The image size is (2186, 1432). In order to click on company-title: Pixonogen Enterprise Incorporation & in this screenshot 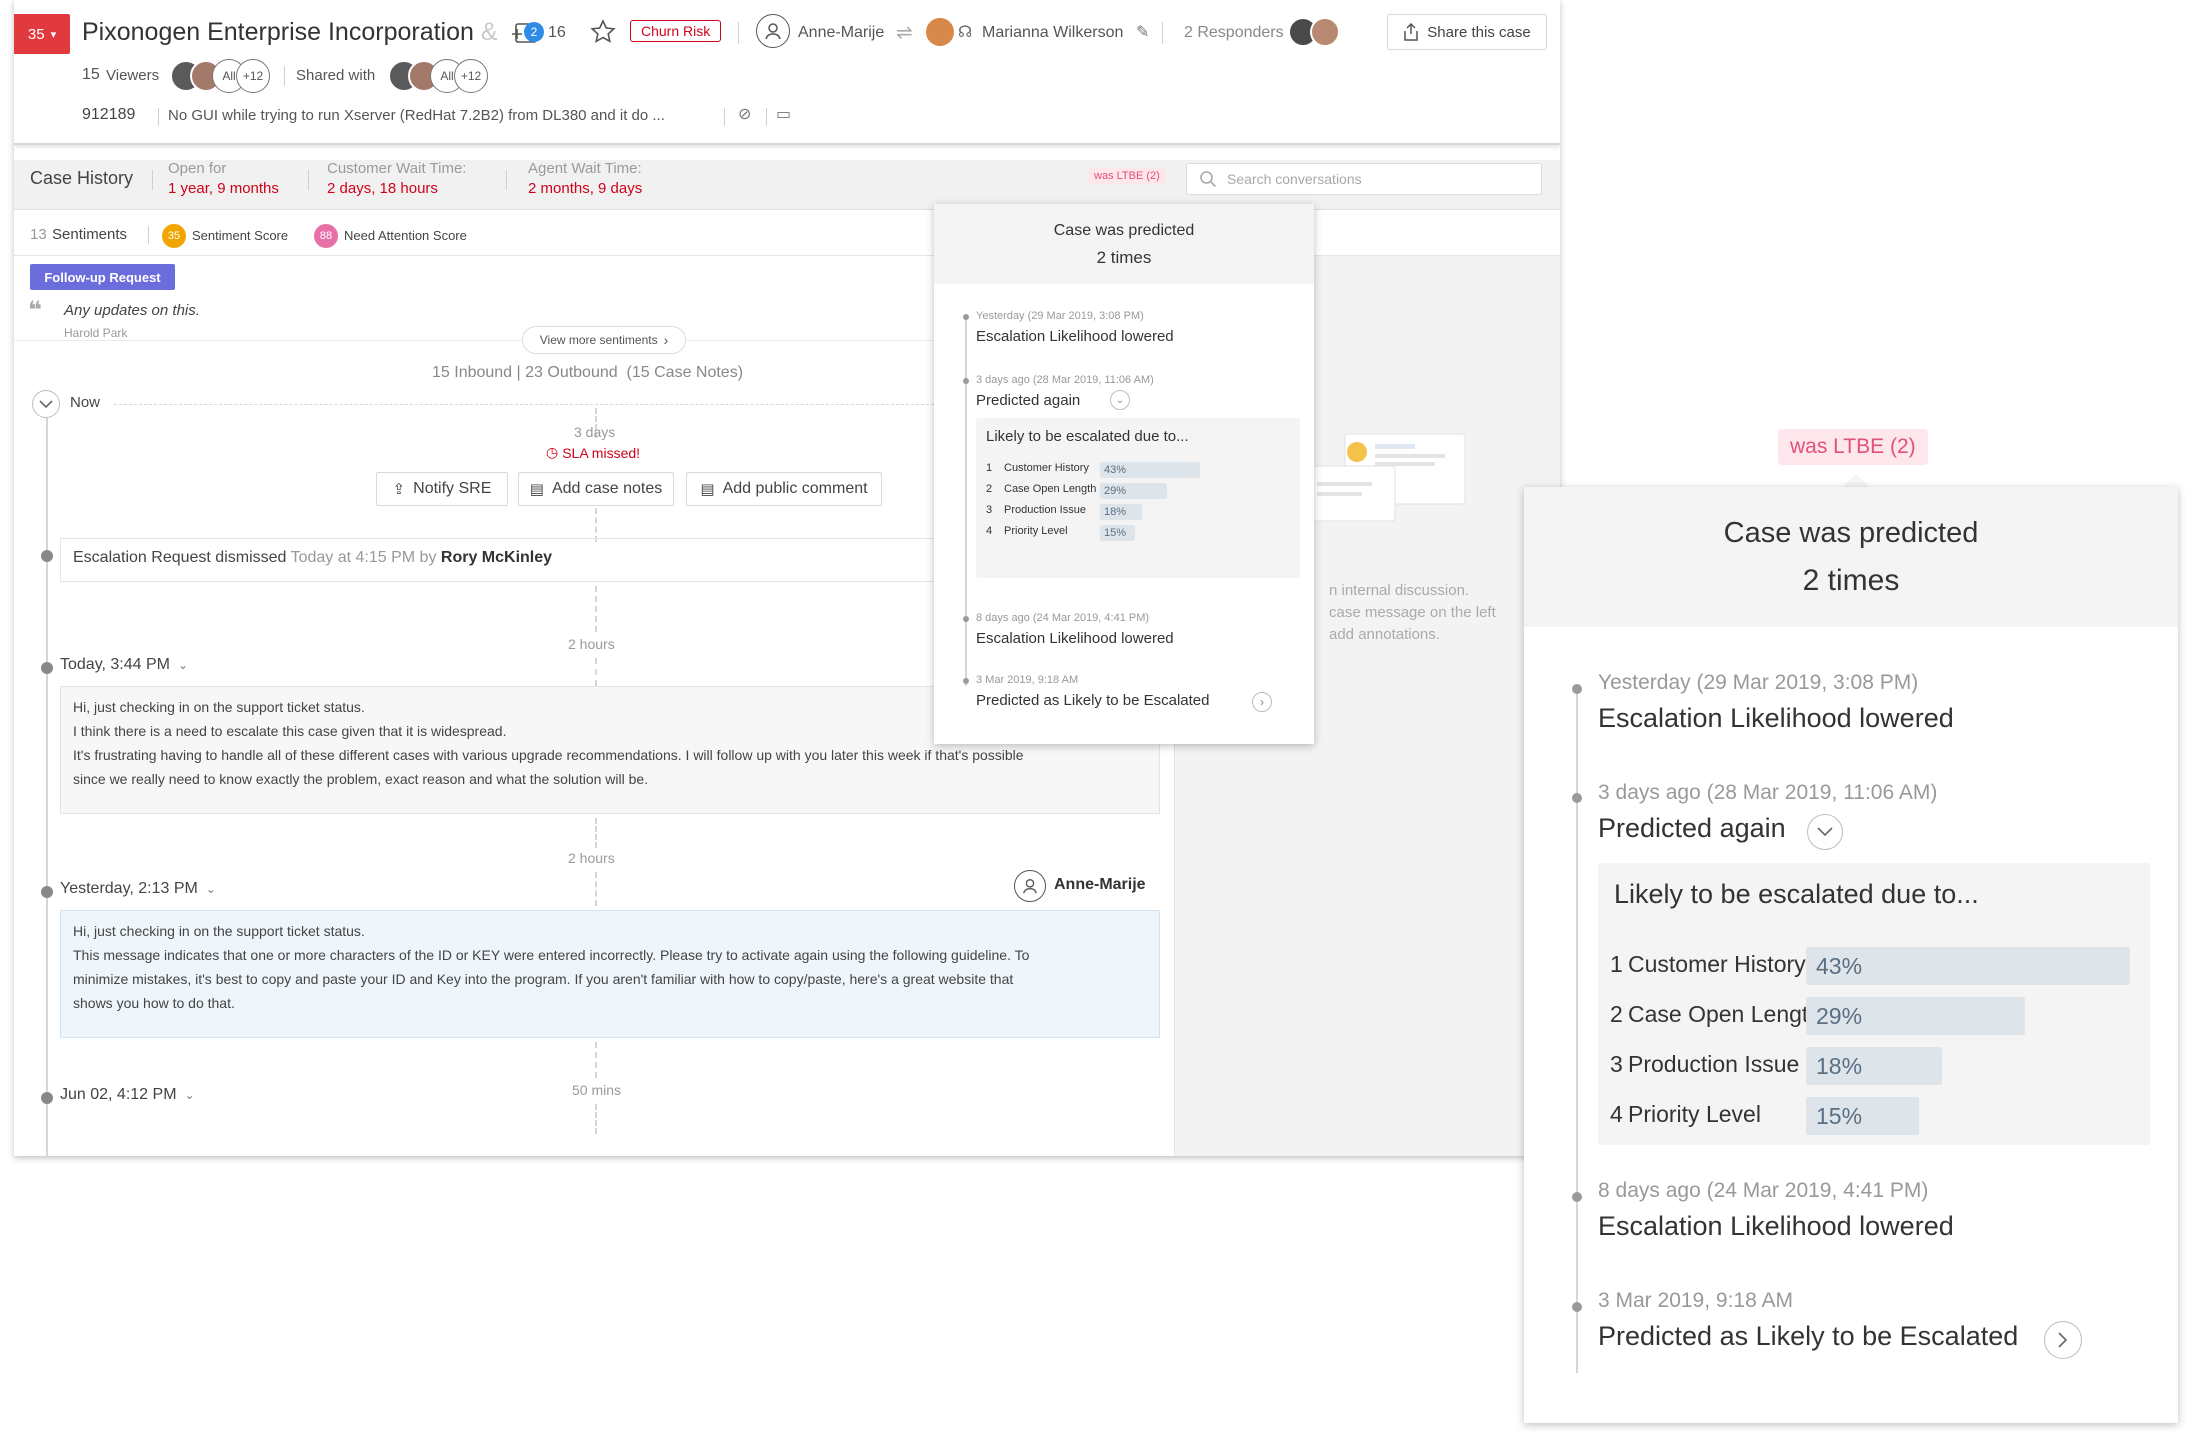, I will do `click(290, 32)`.